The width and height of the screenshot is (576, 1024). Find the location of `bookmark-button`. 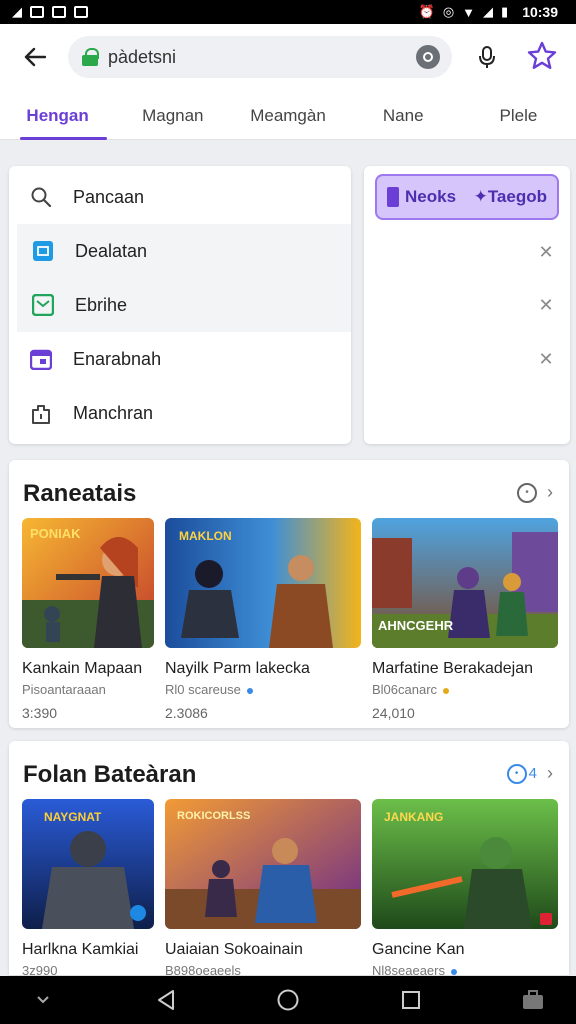

bookmark-button is located at coordinates (542, 56).